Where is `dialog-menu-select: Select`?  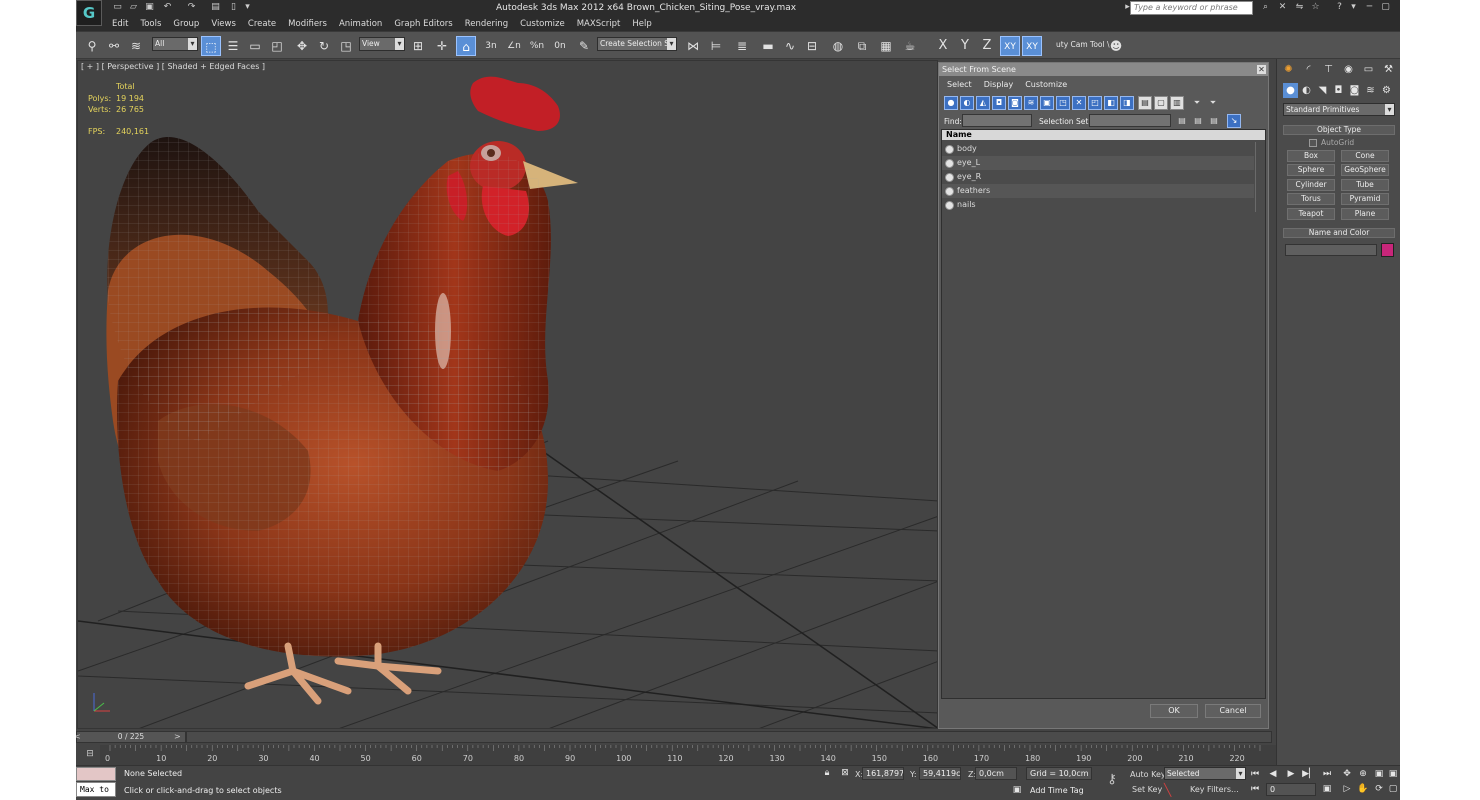 dialog-menu-select: Select is located at coordinates (959, 85).